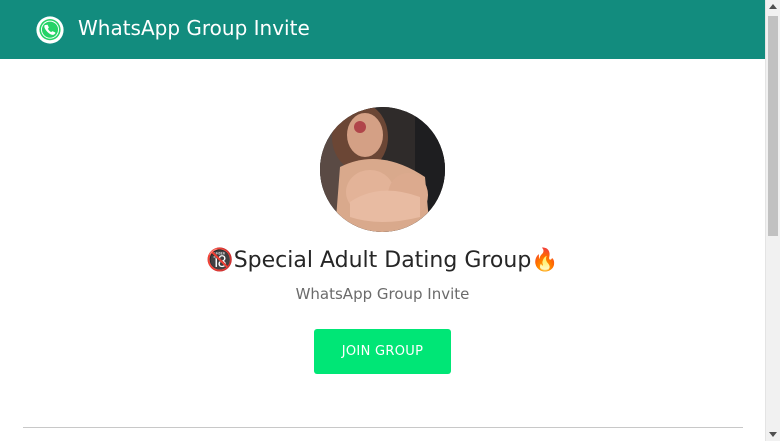 The image size is (780, 441). I want to click on group-subtitle: WhatsApp Group Invite, so click(382, 294).